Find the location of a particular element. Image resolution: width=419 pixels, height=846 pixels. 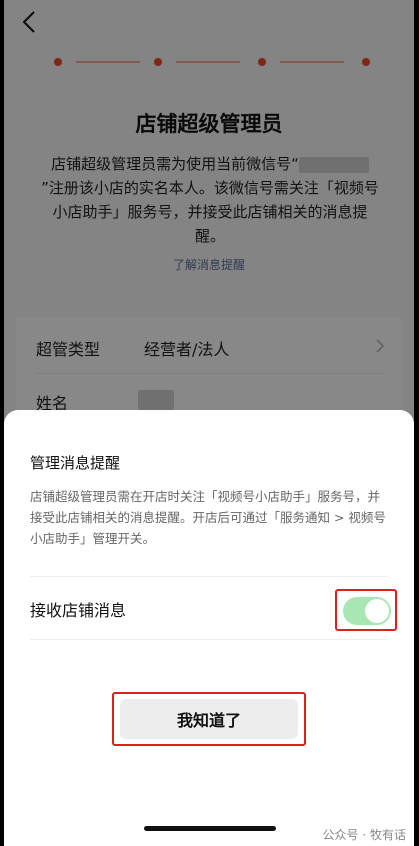

toggle-label: 接收店铺消息 is located at coordinates (78, 610).